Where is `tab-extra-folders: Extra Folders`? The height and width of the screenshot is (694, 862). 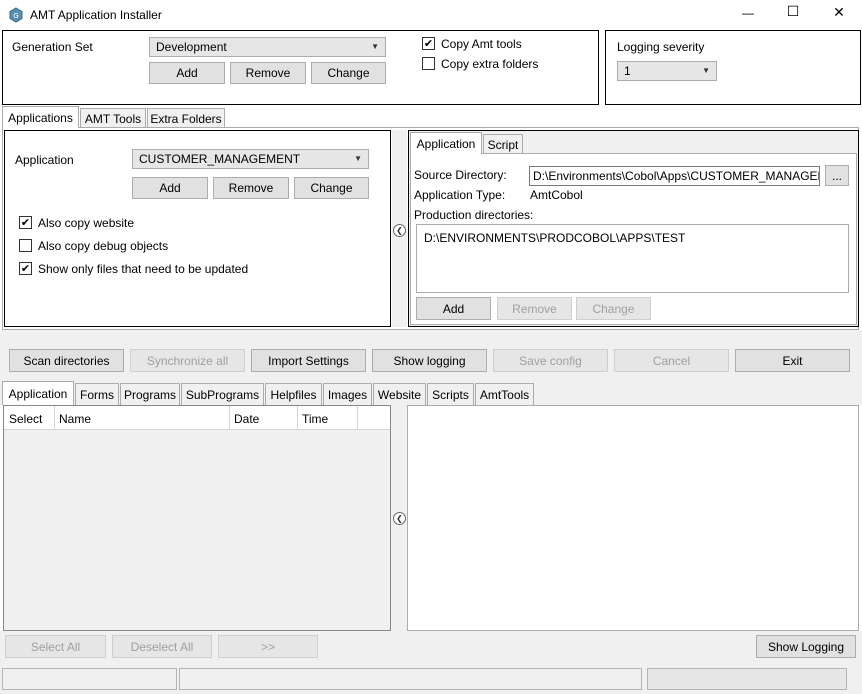
tab-extra-folders: Extra Folders is located at coordinates (186, 118).